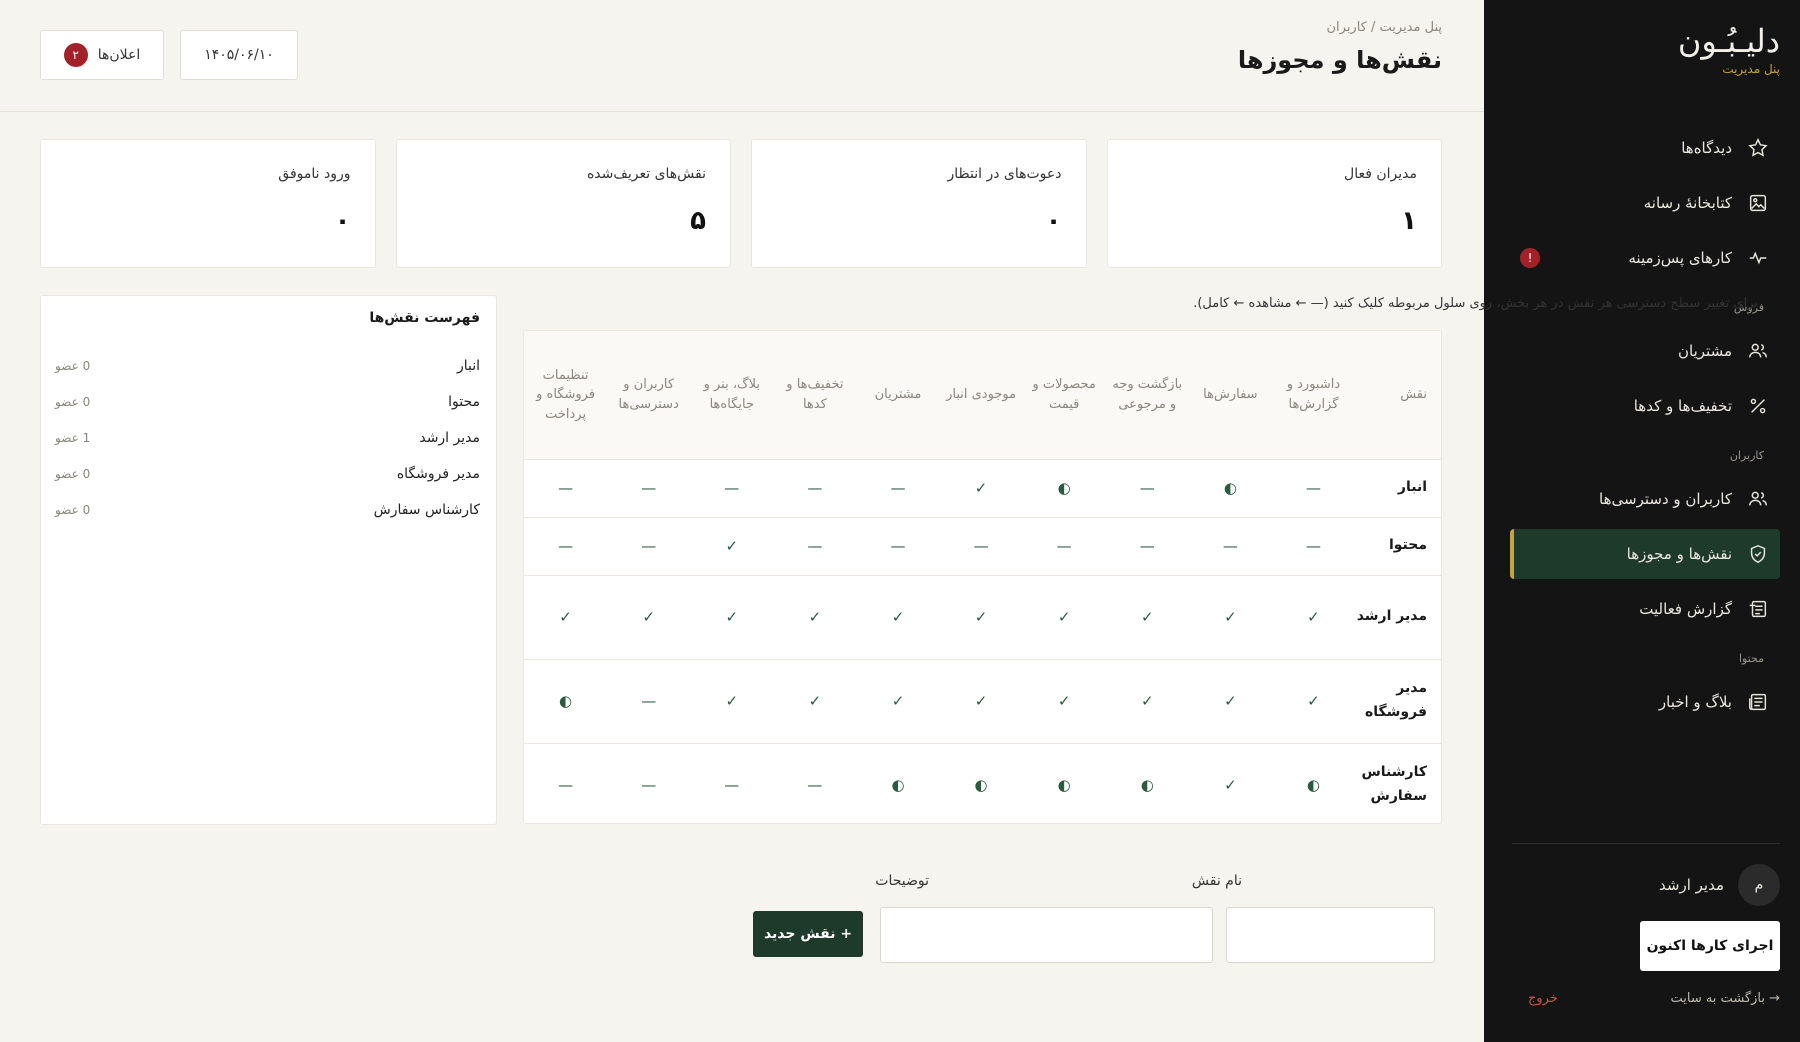 This screenshot has width=1800, height=1042. I want to click on description-input, so click(1046, 935).